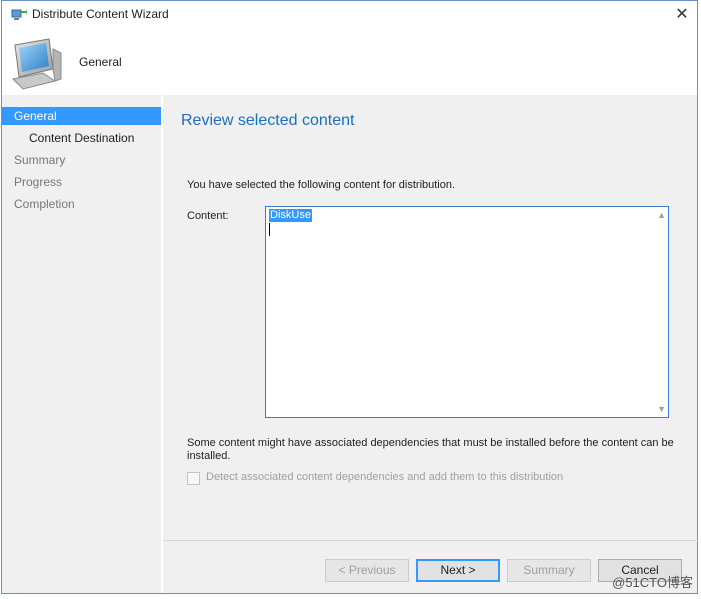 The image size is (701, 599). Describe the element at coordinates (268, 120) in the screenshot. I see `page-heading: Review selected content` at that location.